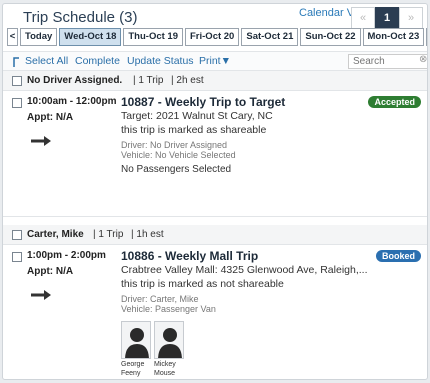 Image resolution: width=430 pixels, height=383 pixels. What do you see at coordinates (363, 18) in the screenshot?
I see `pager-prev-button: «` at bounding box center [363, 18].